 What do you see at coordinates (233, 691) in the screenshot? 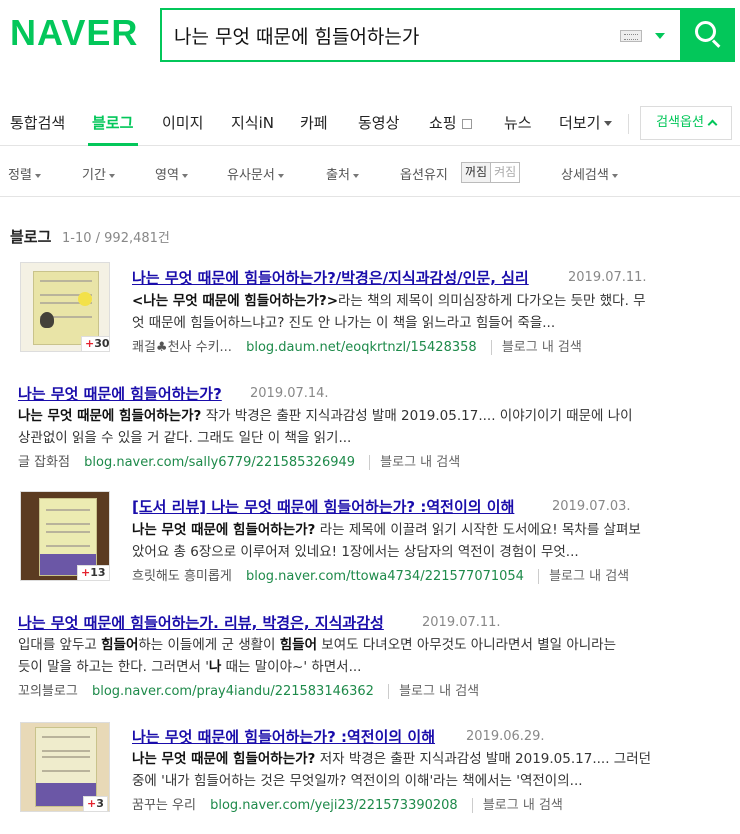
I see `result-url: blog.naver.com/pray4iandu/221583146362` at bounding box center [233, 691].